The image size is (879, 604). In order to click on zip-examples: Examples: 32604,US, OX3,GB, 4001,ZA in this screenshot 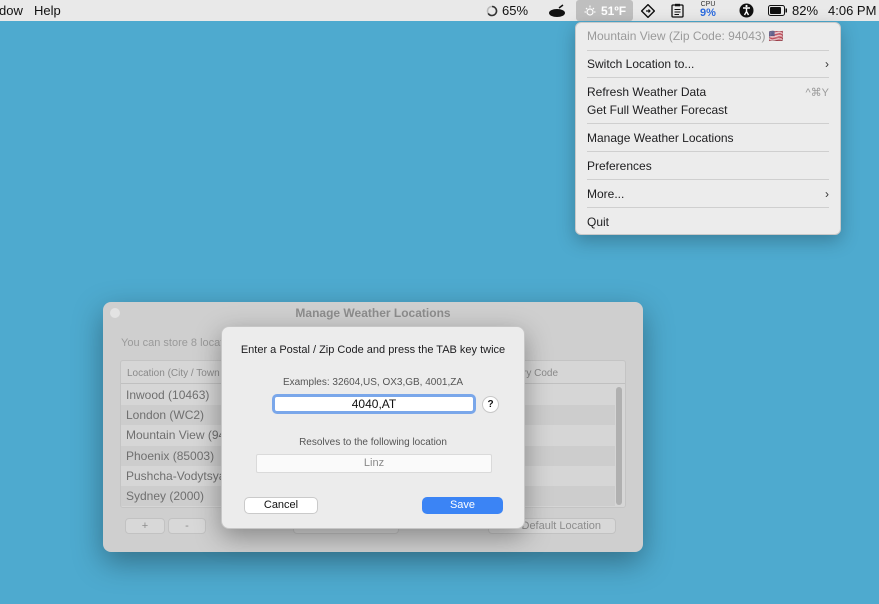, I will do `click(373, 382)`.